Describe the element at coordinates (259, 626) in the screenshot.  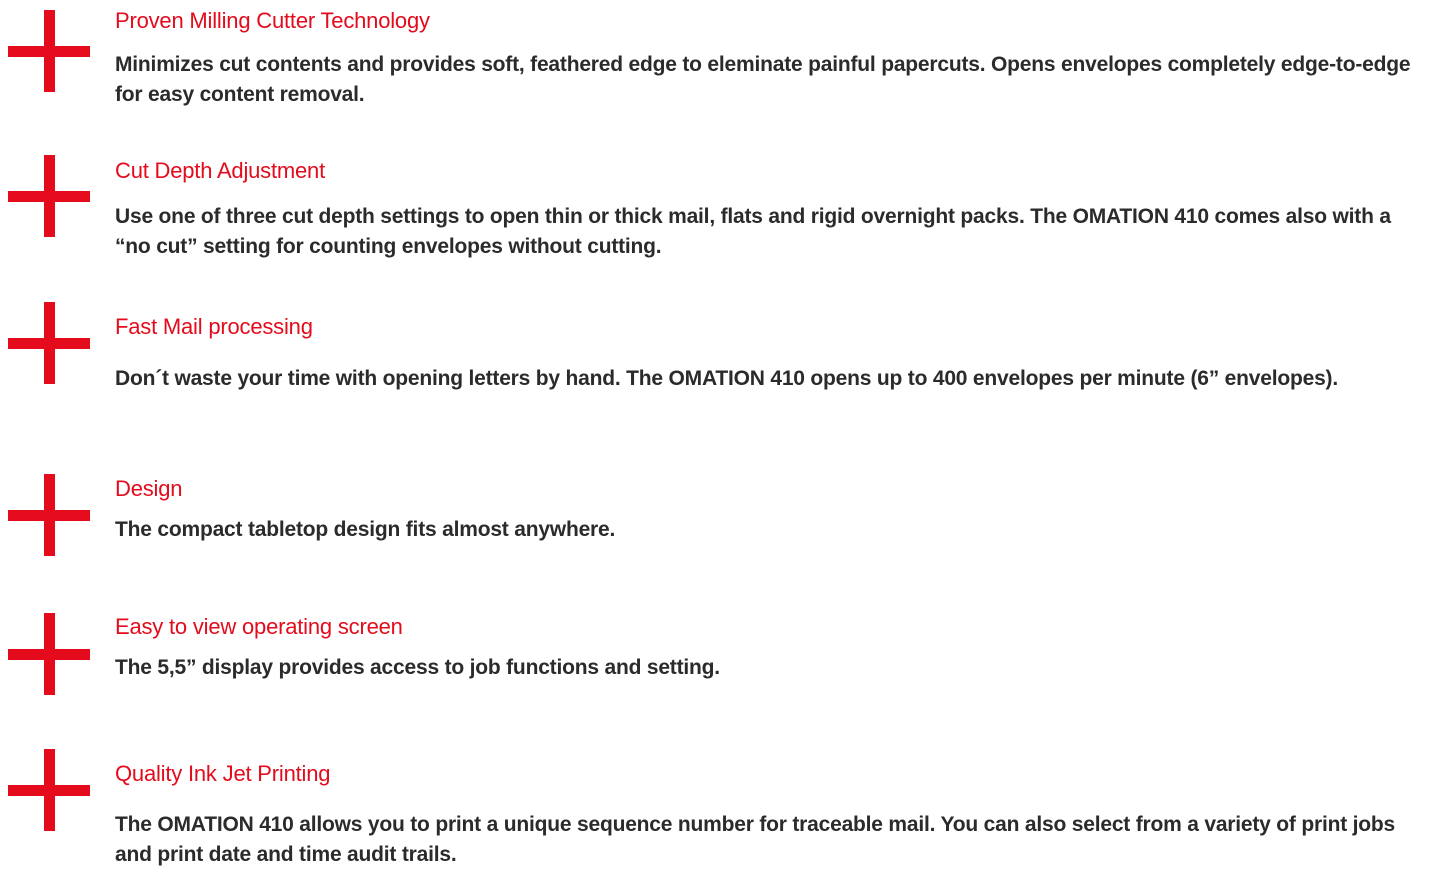
I see `feature-title: Easy to view operating screen` at that location.